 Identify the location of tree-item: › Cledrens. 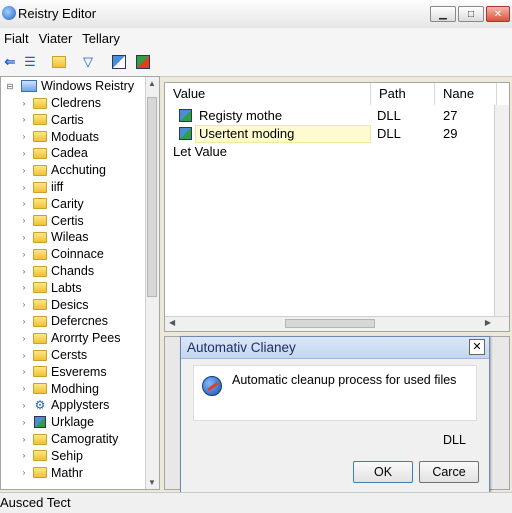
(51, 103).